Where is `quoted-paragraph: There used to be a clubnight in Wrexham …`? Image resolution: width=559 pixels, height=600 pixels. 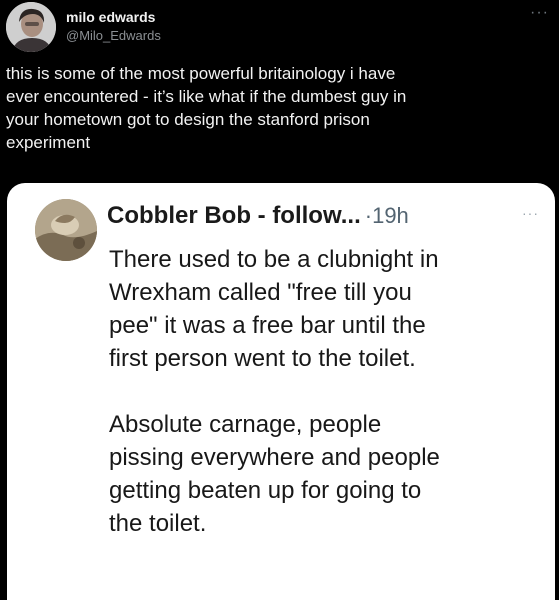 quoted-paragraph: There used to be a clubnight in Wrexham … is located at coordinates (274, 309).